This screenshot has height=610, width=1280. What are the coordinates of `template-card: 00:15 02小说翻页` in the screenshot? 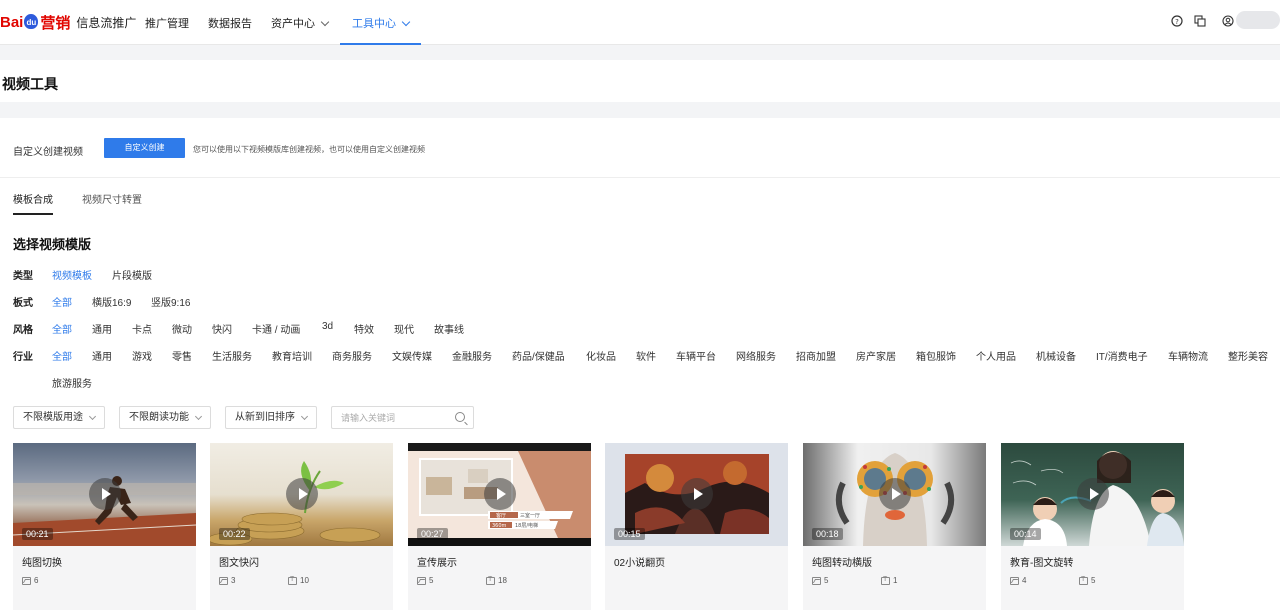 It's located at (696, 526).